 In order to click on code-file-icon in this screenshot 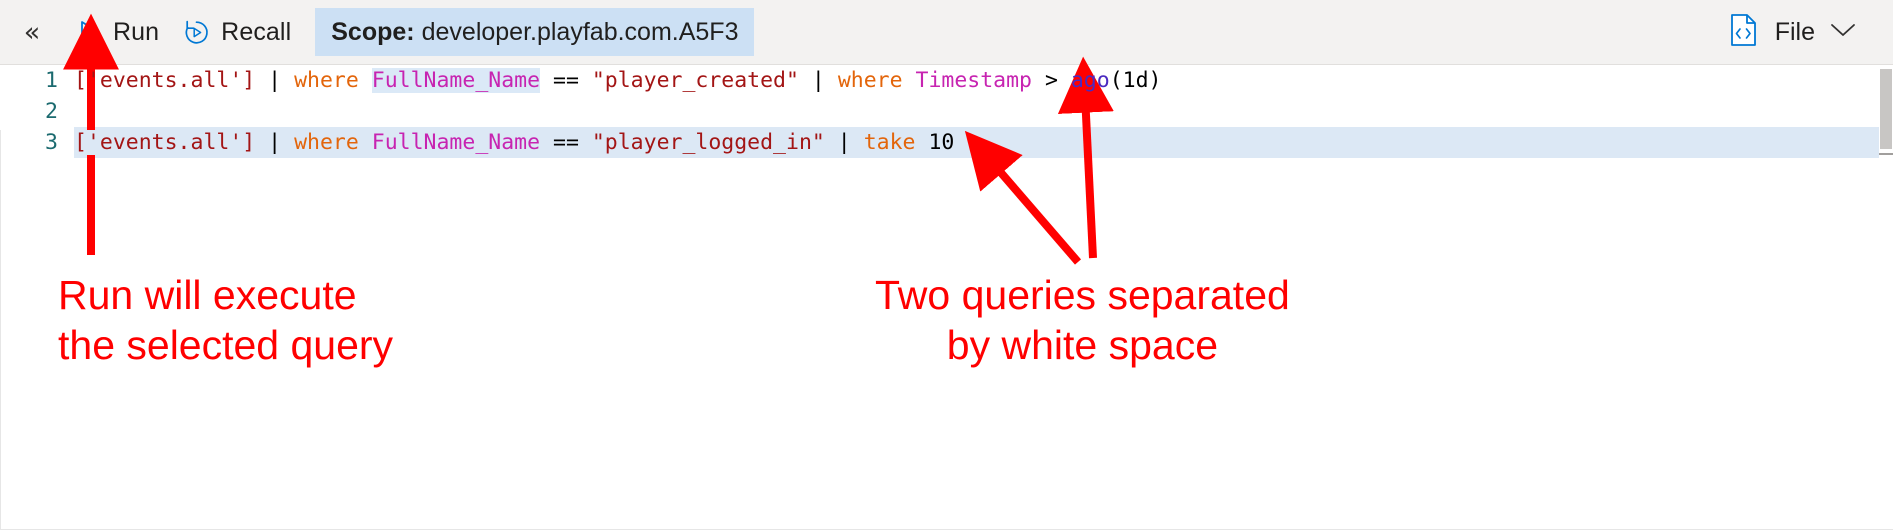, I will do `click(1743, 32)`.